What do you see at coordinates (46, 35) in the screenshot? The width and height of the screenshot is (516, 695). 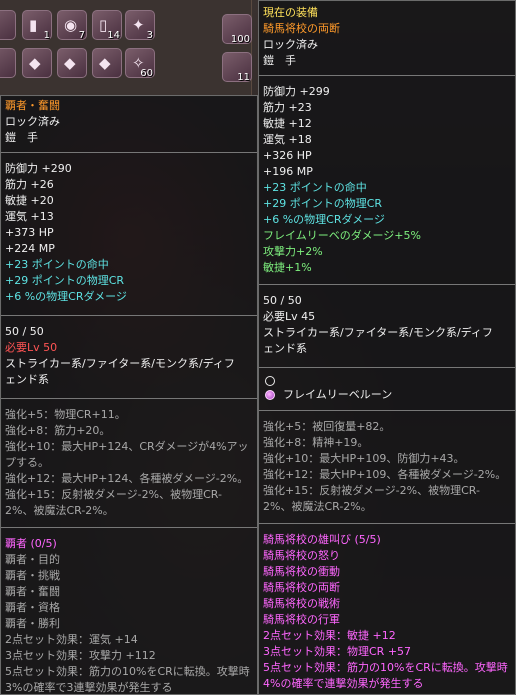 I see `item-count: 1` at bounding box center [46, 35].